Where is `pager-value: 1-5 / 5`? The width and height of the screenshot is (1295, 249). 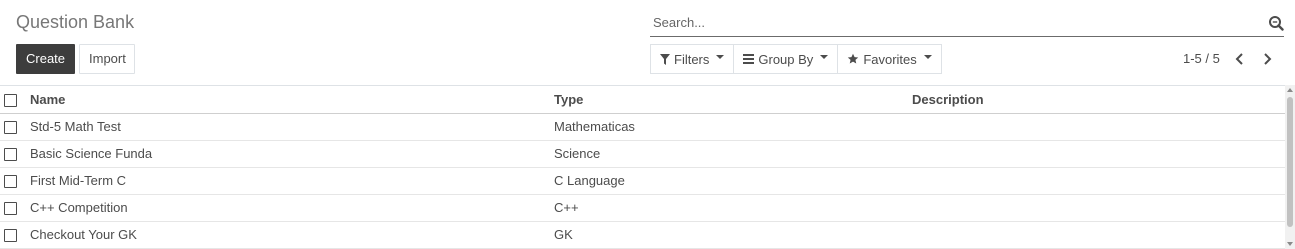 pager-value: 1-5 / 5 is located at coordinates (1201, 58).